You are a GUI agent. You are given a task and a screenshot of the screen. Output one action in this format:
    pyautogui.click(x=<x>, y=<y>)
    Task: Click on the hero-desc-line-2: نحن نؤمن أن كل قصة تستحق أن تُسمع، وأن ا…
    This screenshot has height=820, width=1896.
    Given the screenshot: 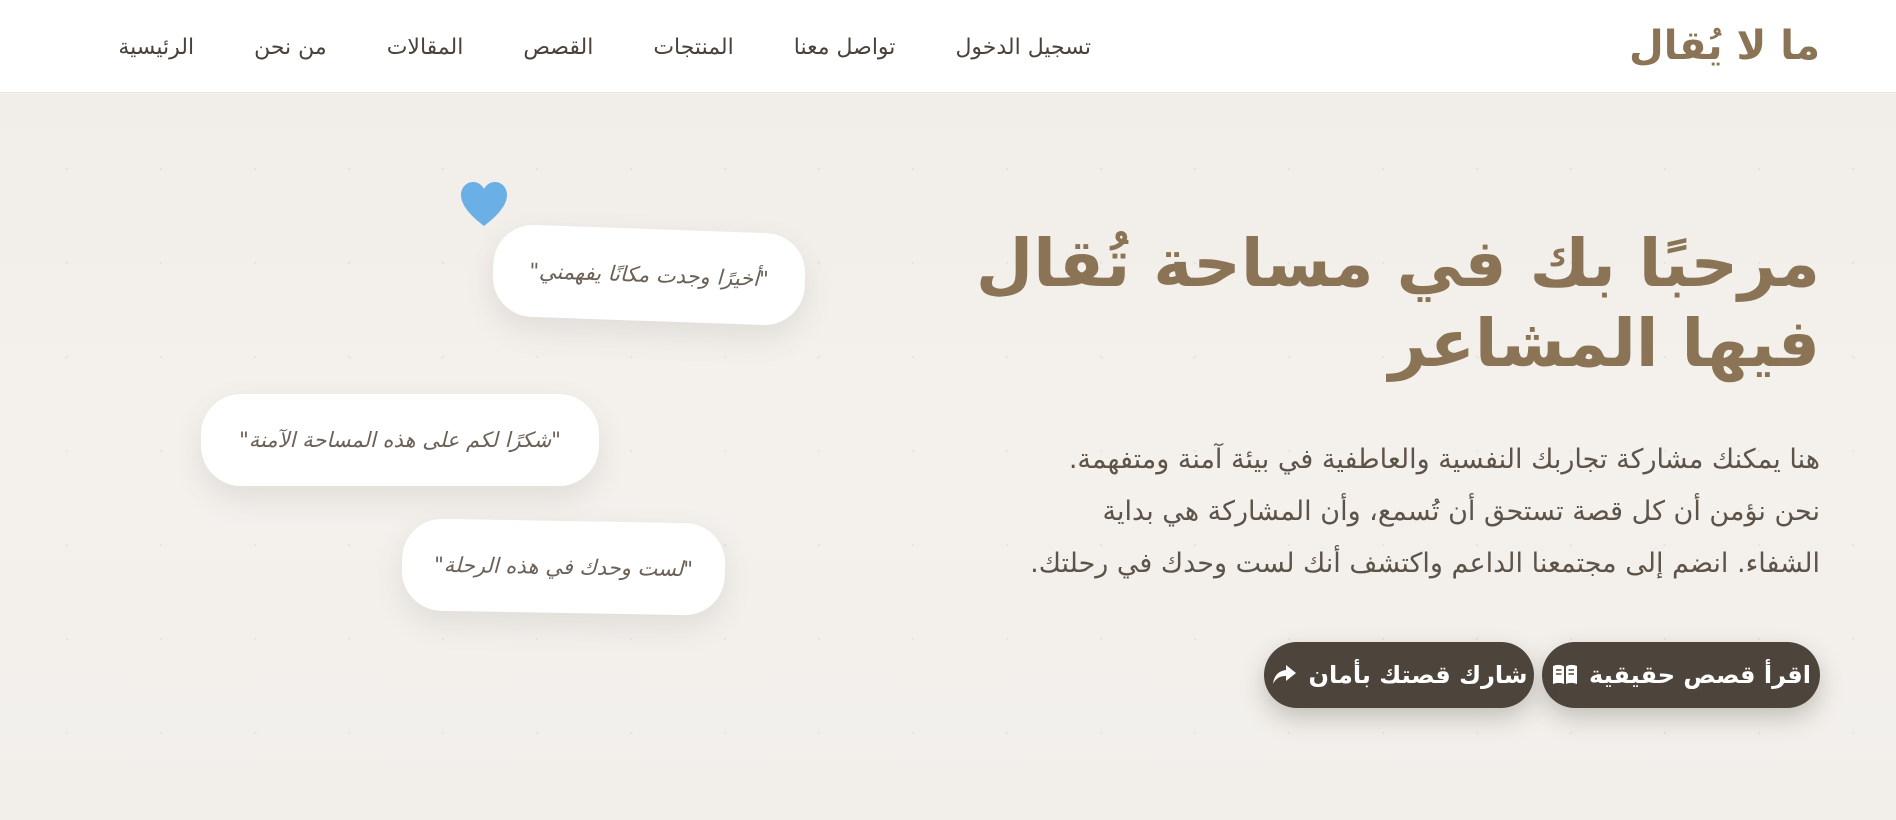 What is the action you would take?
    pyautogui.click(x=1461, y=511)
    